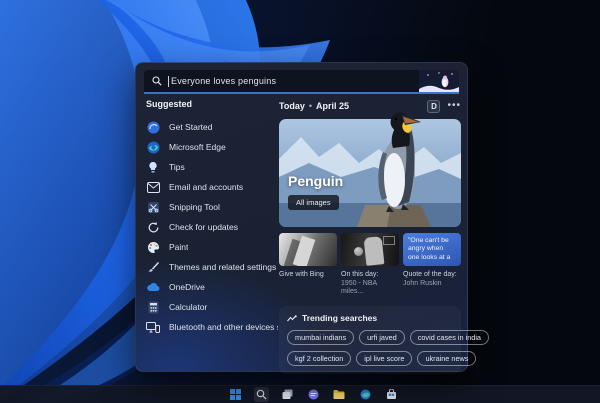  I want to click on suggested-item-calculator: Calculator, so click(212, 307).